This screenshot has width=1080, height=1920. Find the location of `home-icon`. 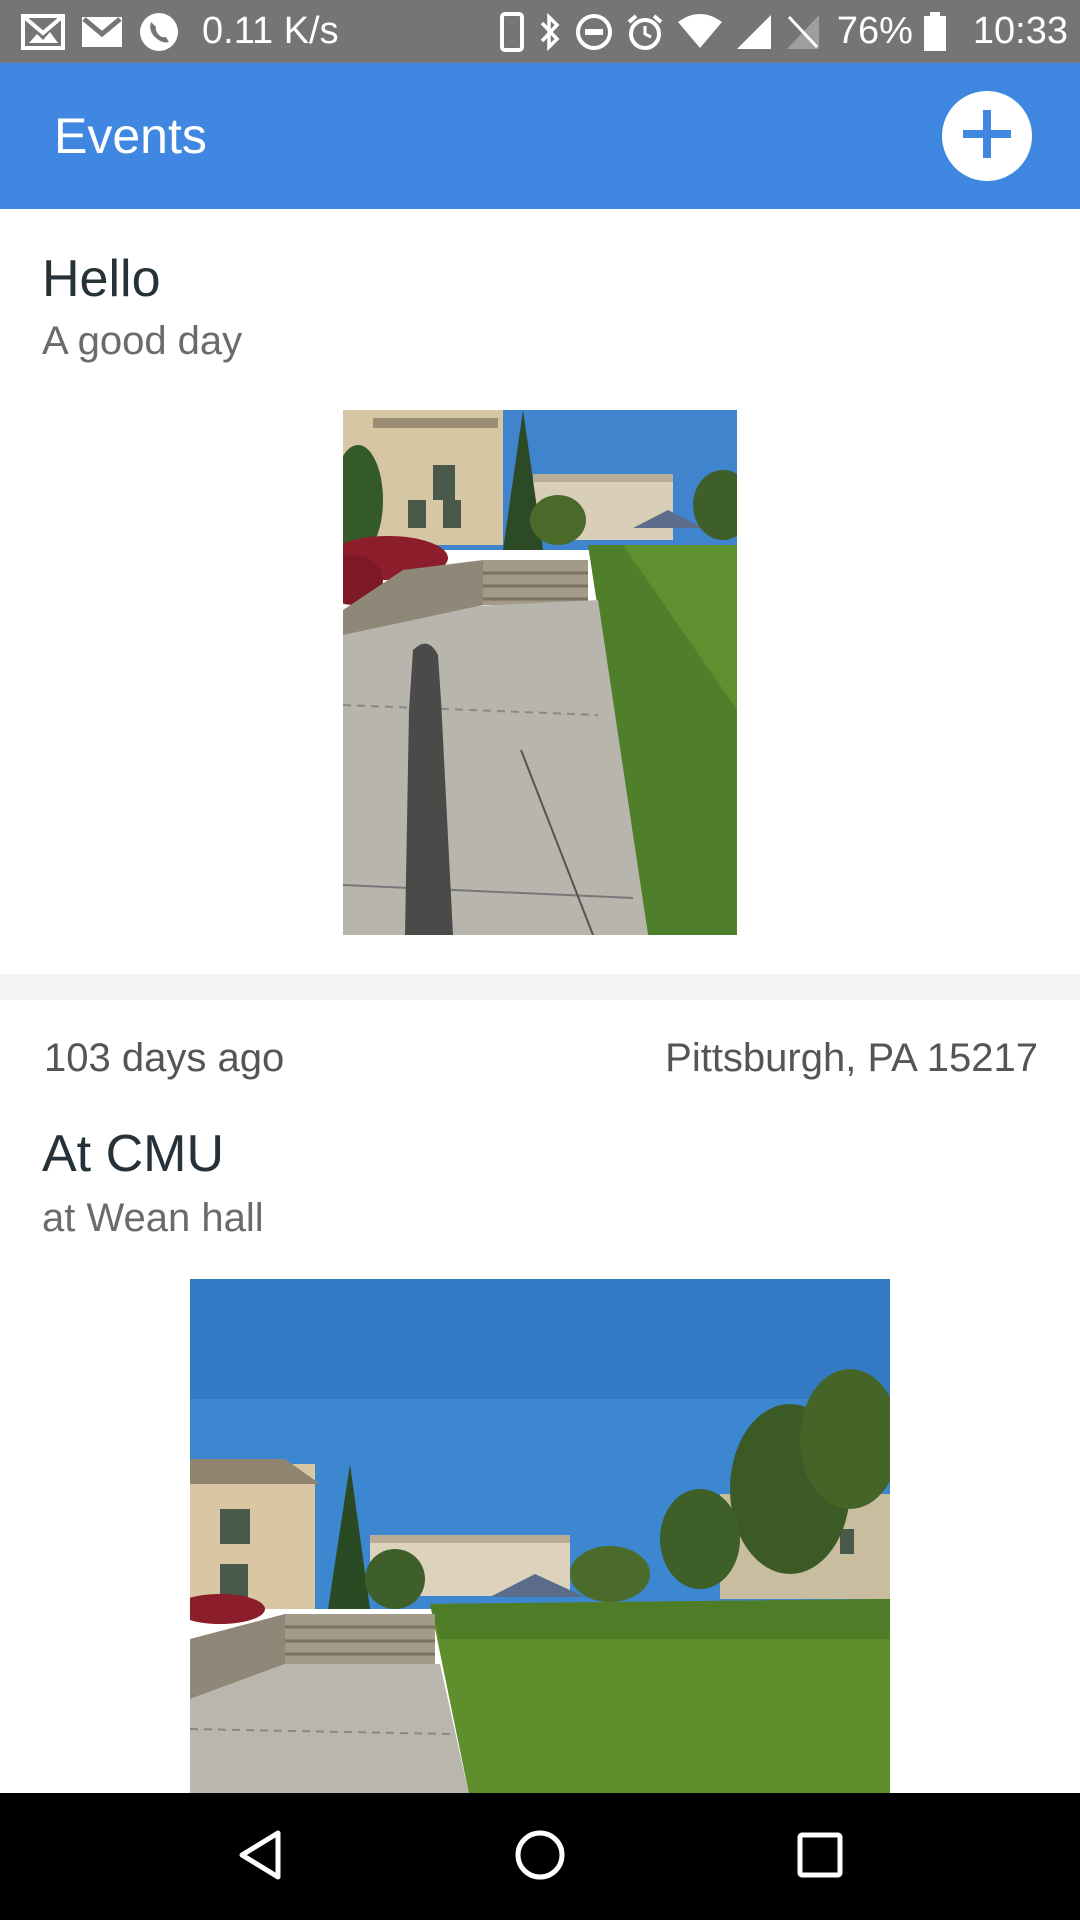

home-icon is located at coordinates (540, 1857).